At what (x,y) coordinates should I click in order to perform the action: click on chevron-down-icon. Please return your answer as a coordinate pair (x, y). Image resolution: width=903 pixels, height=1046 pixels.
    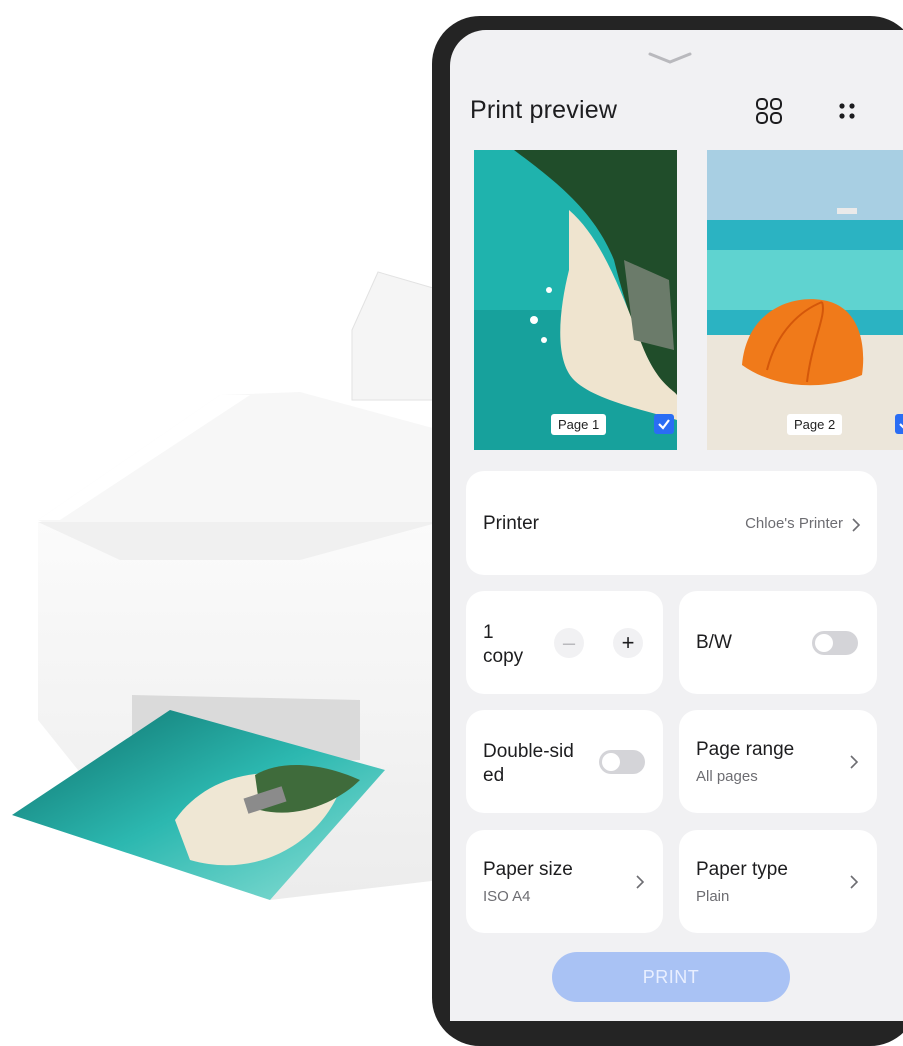
    Looking at the image, I should click on (670, 58).